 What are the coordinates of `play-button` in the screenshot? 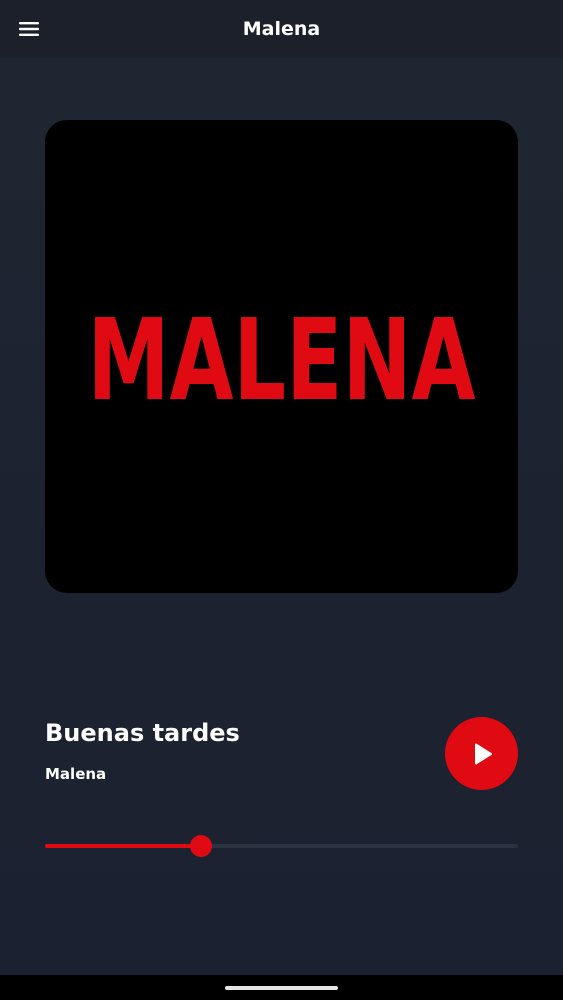 It's located at (481, 753).